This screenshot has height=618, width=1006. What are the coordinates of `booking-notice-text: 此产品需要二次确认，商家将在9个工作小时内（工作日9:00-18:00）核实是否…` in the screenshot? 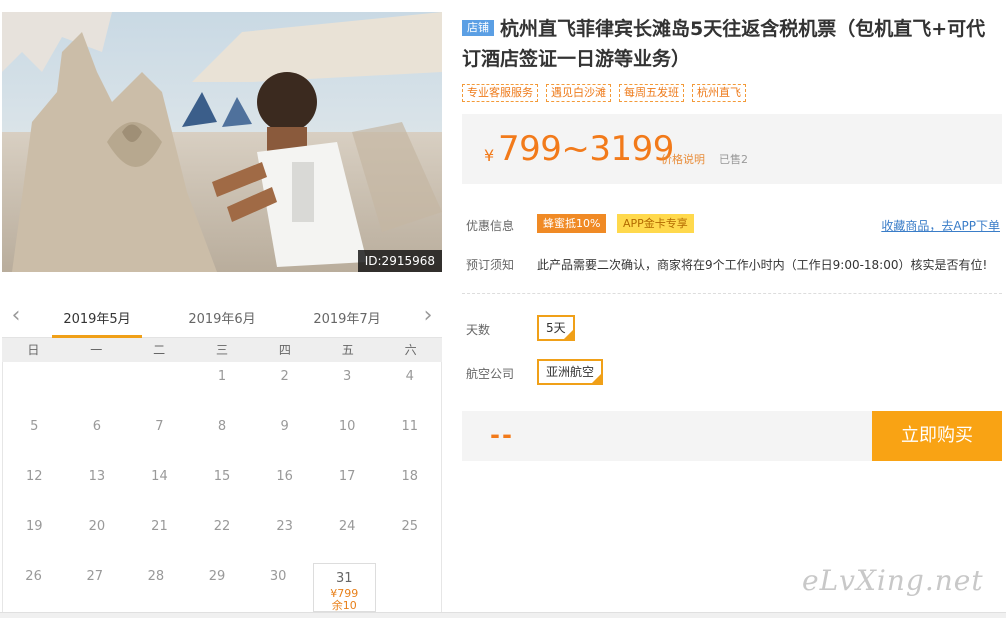 It's located at (762, 265).